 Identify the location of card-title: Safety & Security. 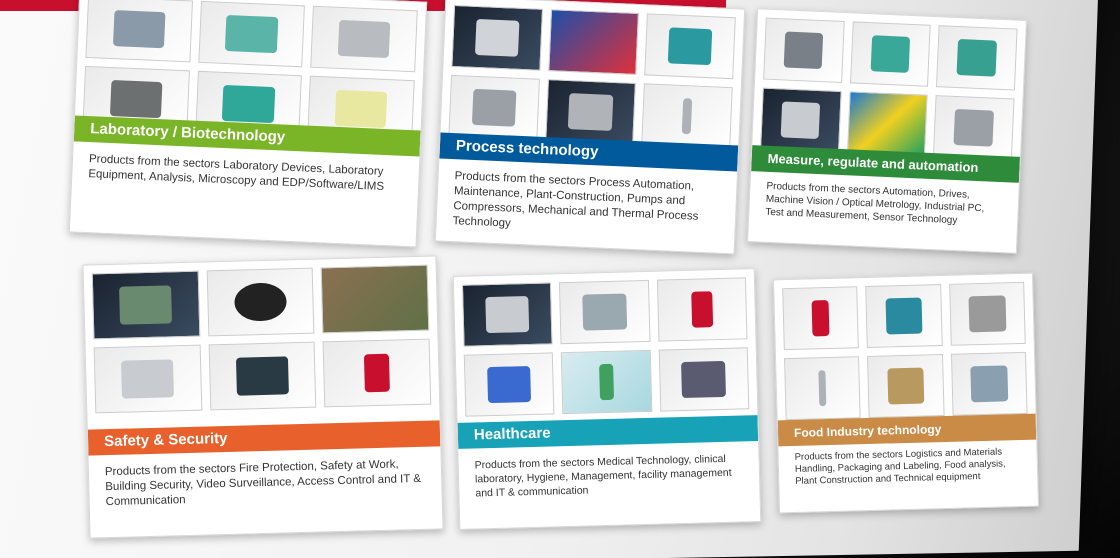
(264, 438).